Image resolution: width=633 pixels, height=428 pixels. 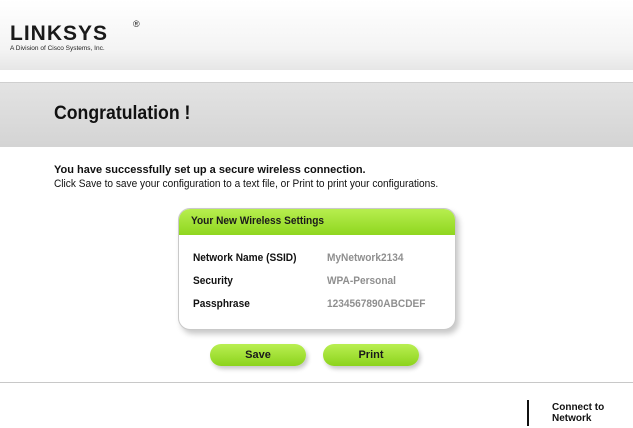 What do you see at coordinates (57, 48) in the screenshot?
I see `logo-tagline: A Division of Cisco Systems, Inc.` at bounding box center [57, 48].